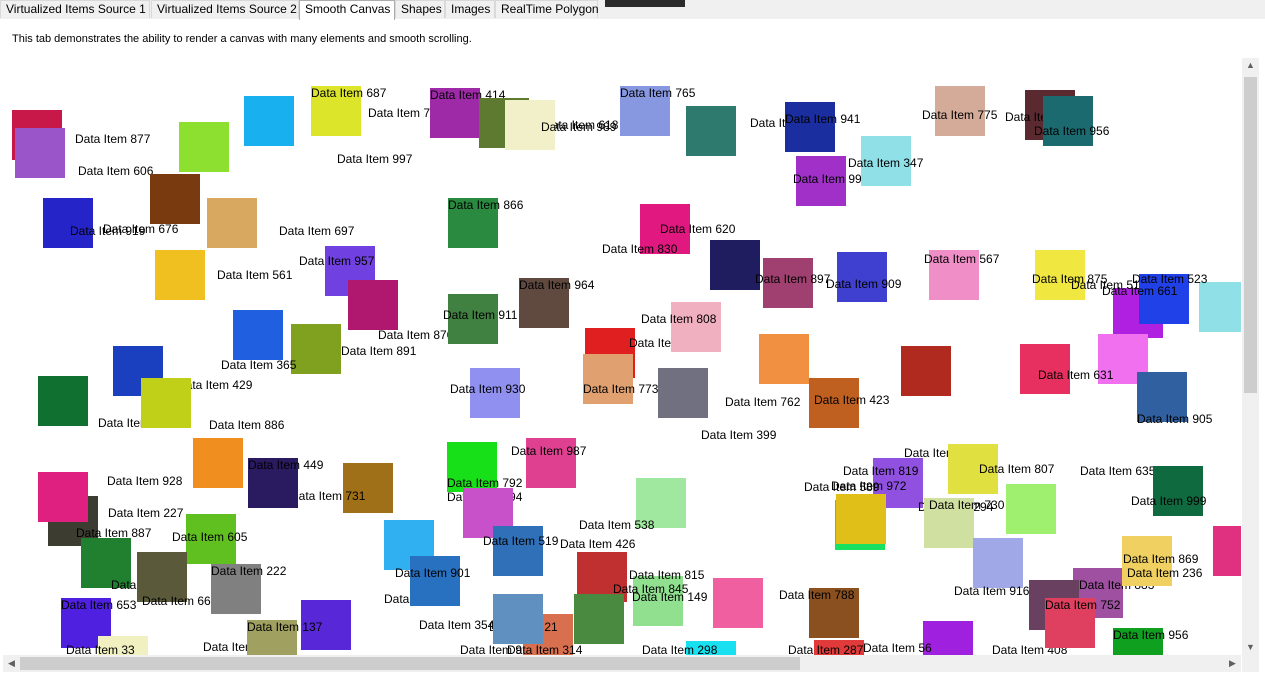  Describe the element at coordinates (1175, 419) in the screenshot. I see `canvas-item-label: Data Item 905` at that location.